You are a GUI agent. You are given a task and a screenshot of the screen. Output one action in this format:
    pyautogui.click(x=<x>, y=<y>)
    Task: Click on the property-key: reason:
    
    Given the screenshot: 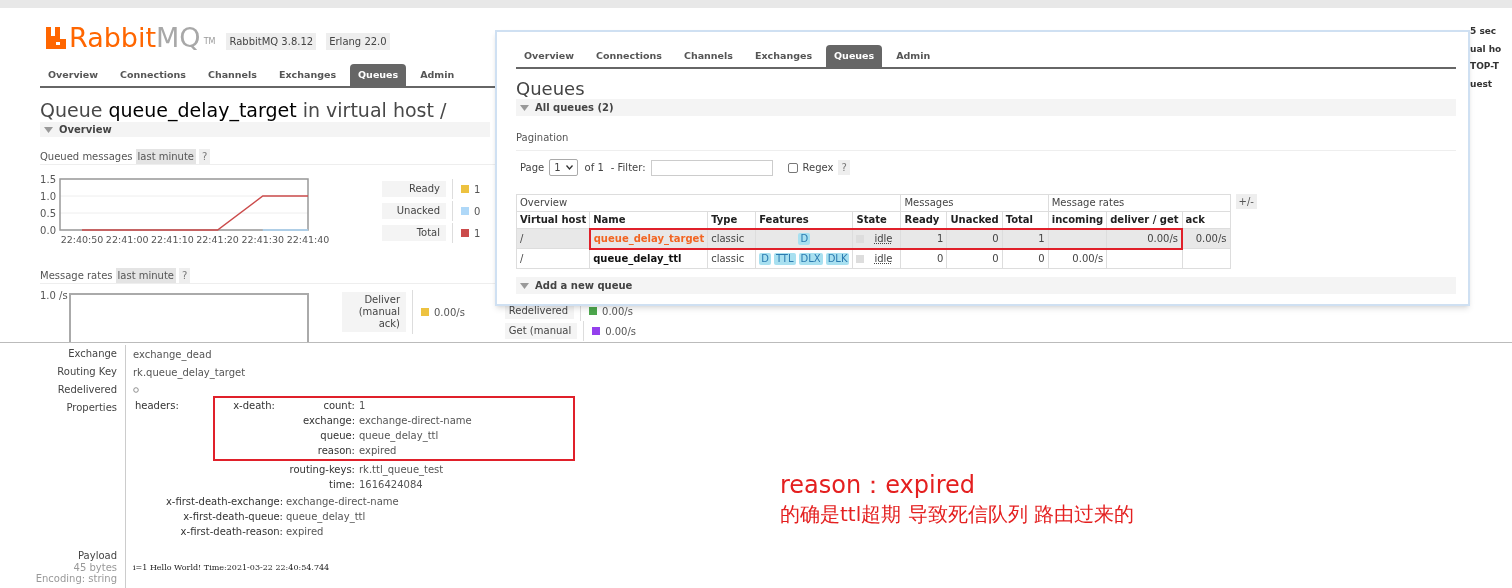 What is the action you would take?
    pyautogui.click(x=315, y=451)
    